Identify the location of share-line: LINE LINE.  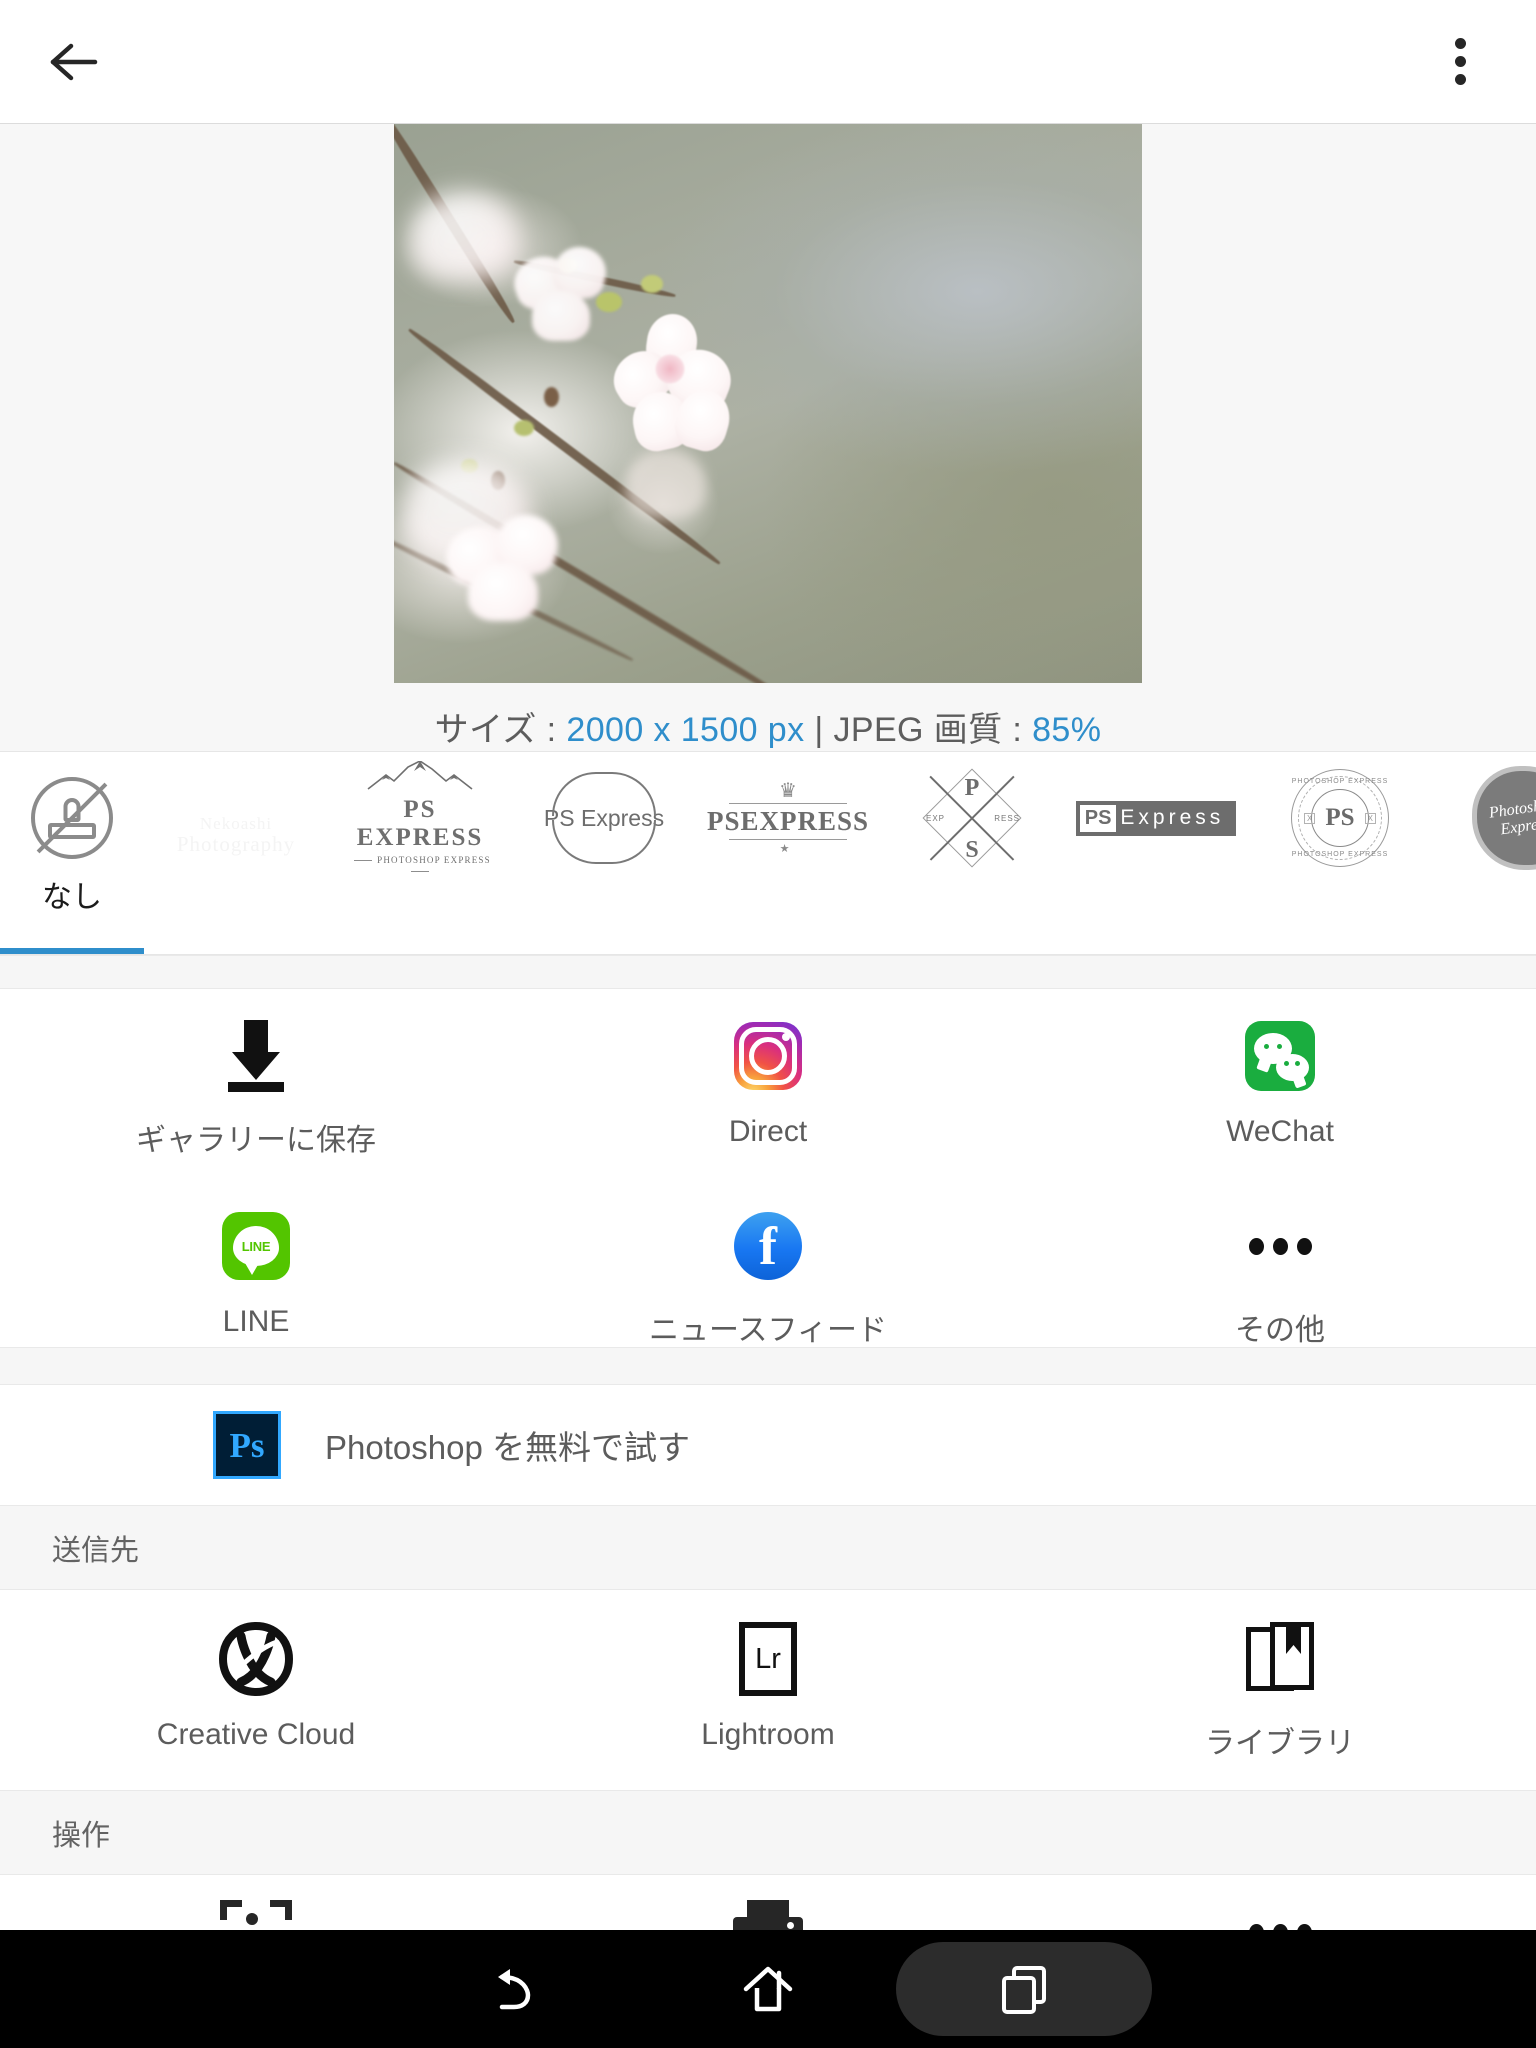
(256, 1278).